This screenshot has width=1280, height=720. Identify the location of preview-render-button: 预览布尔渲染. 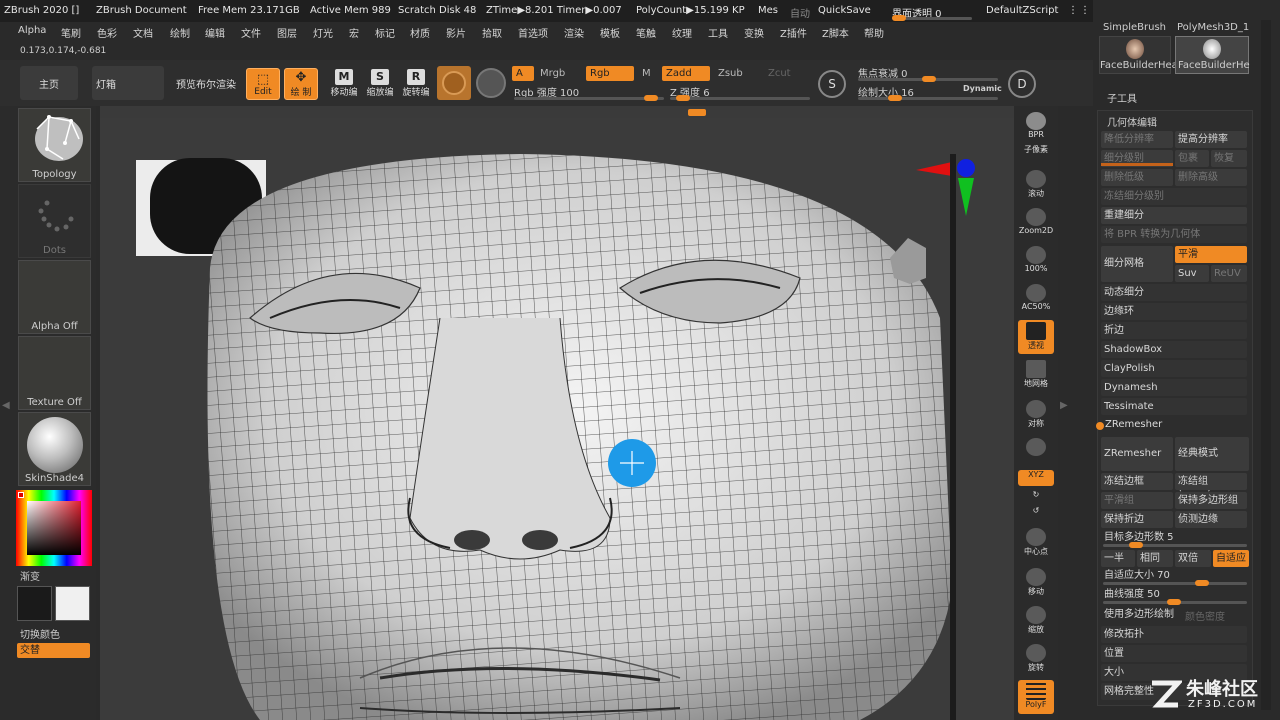
(206, 83).